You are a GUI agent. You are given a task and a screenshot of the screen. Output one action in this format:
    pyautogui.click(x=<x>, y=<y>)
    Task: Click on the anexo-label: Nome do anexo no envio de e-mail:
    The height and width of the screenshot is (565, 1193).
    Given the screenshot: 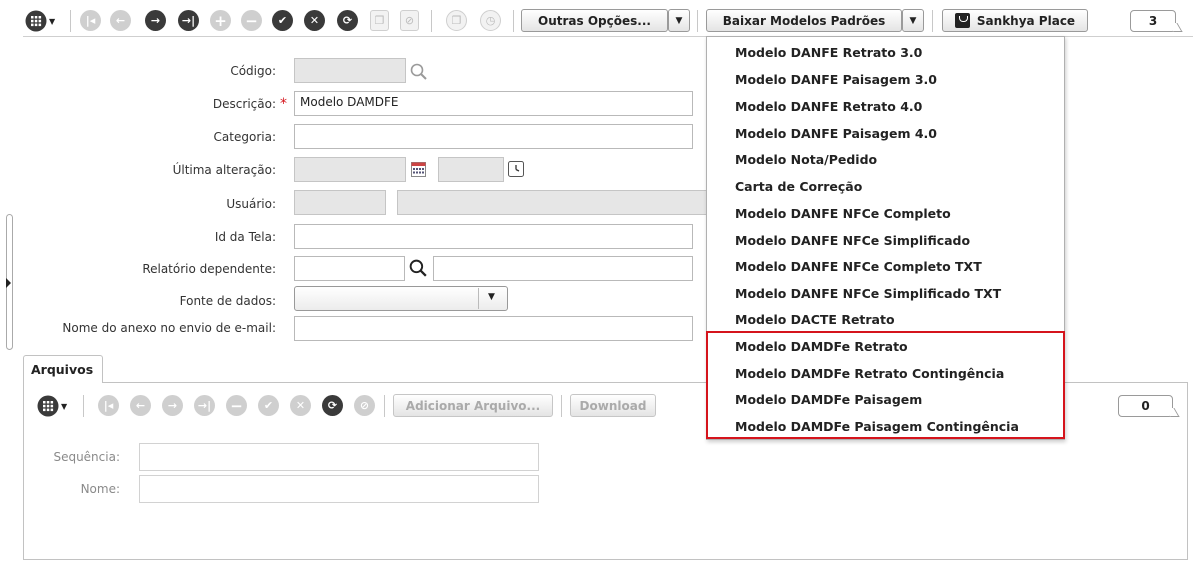 What is the action you would take?
    pyautogui.click(x=169, y=328)
    